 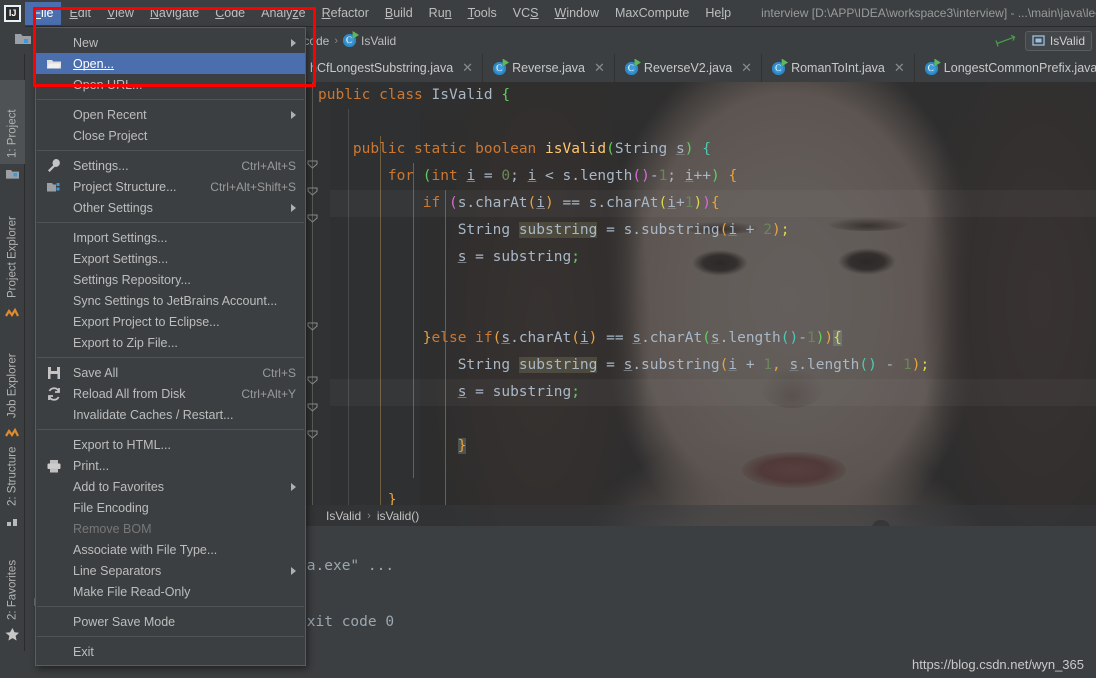 I want to click on sidebar-item-project-explorer: Project Explorer, so click(x=12, y=245).